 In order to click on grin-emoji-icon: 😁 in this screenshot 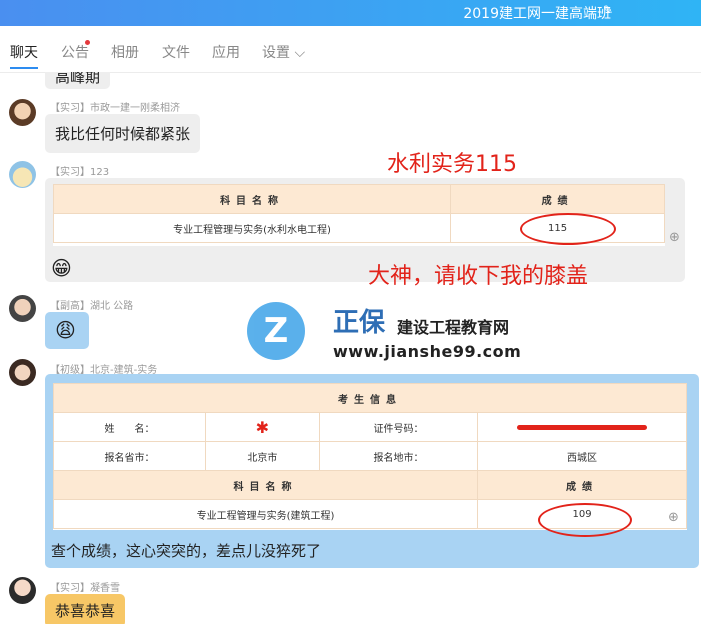, I will do `click(61, 268)`.